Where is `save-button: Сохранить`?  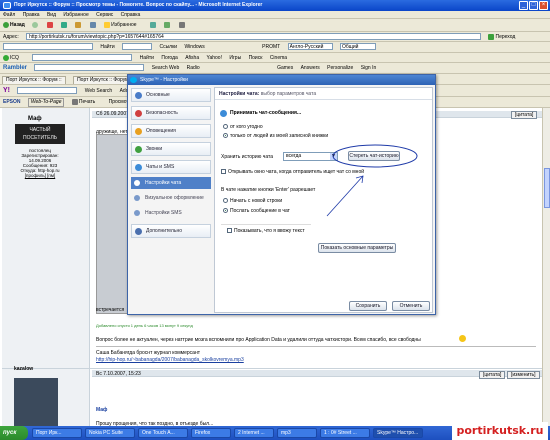
save-button: Сохранить is located at coordinates (368, 306).